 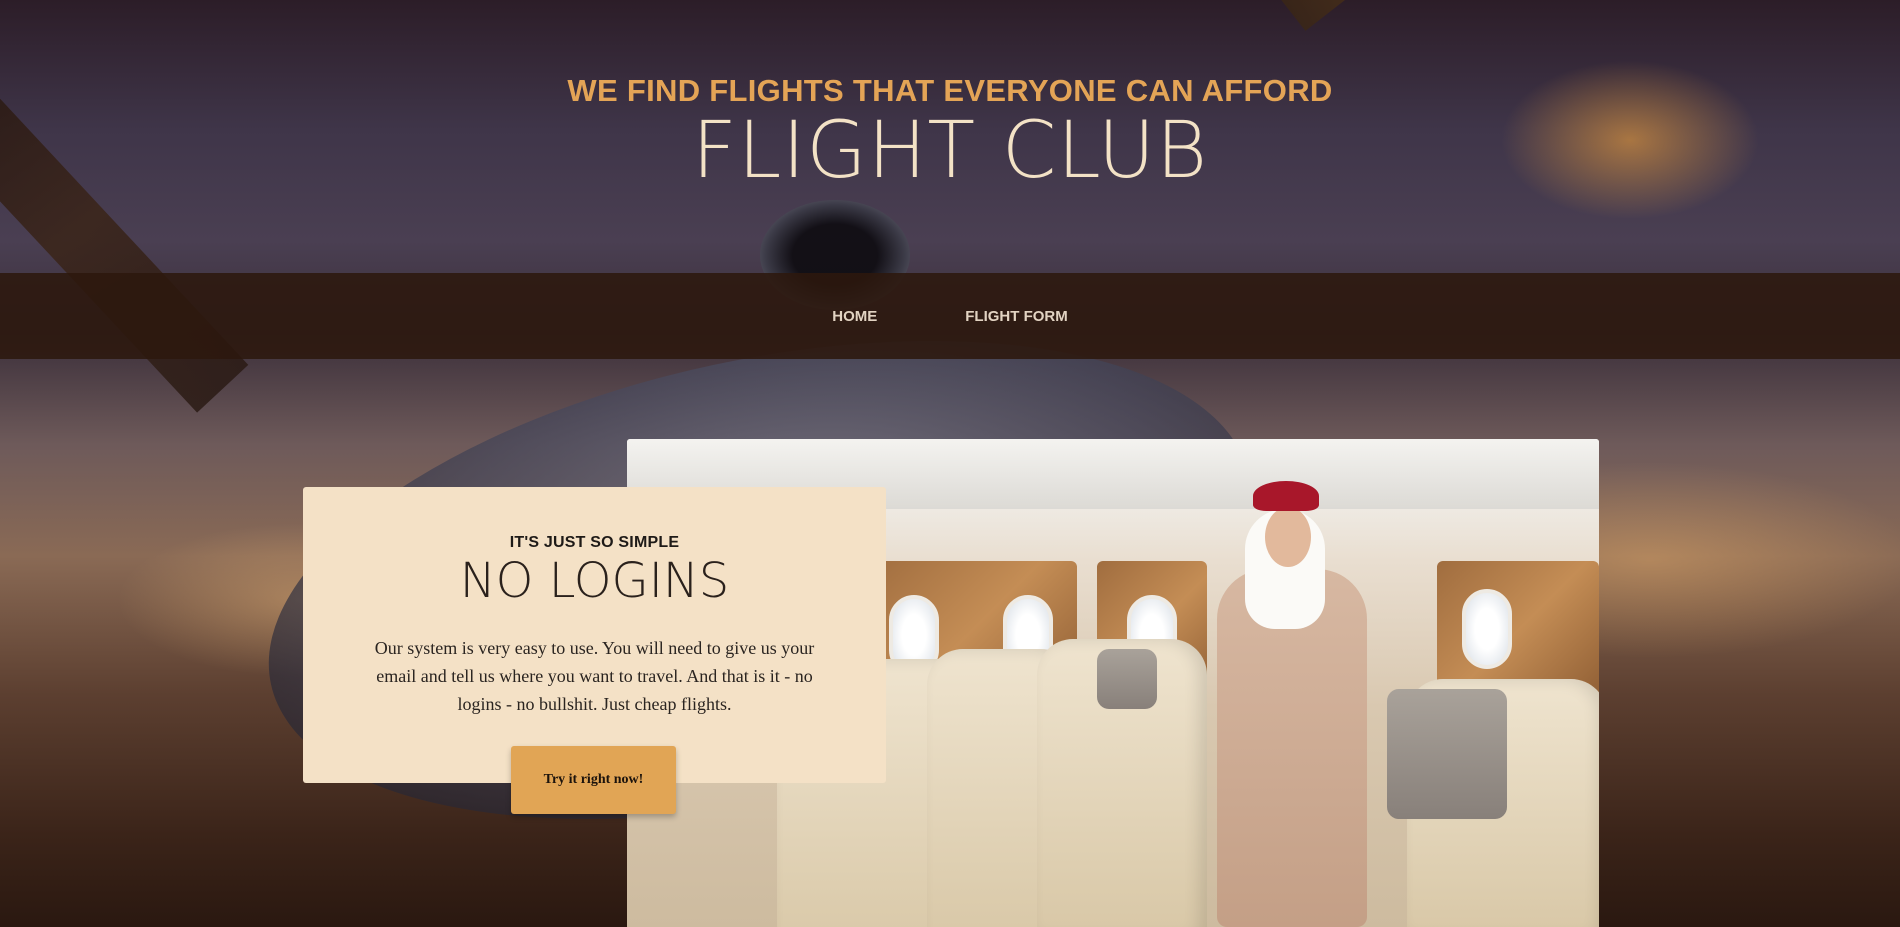 I want to click on feature-heading: NO LOGINS, so click(x=594, y=581).